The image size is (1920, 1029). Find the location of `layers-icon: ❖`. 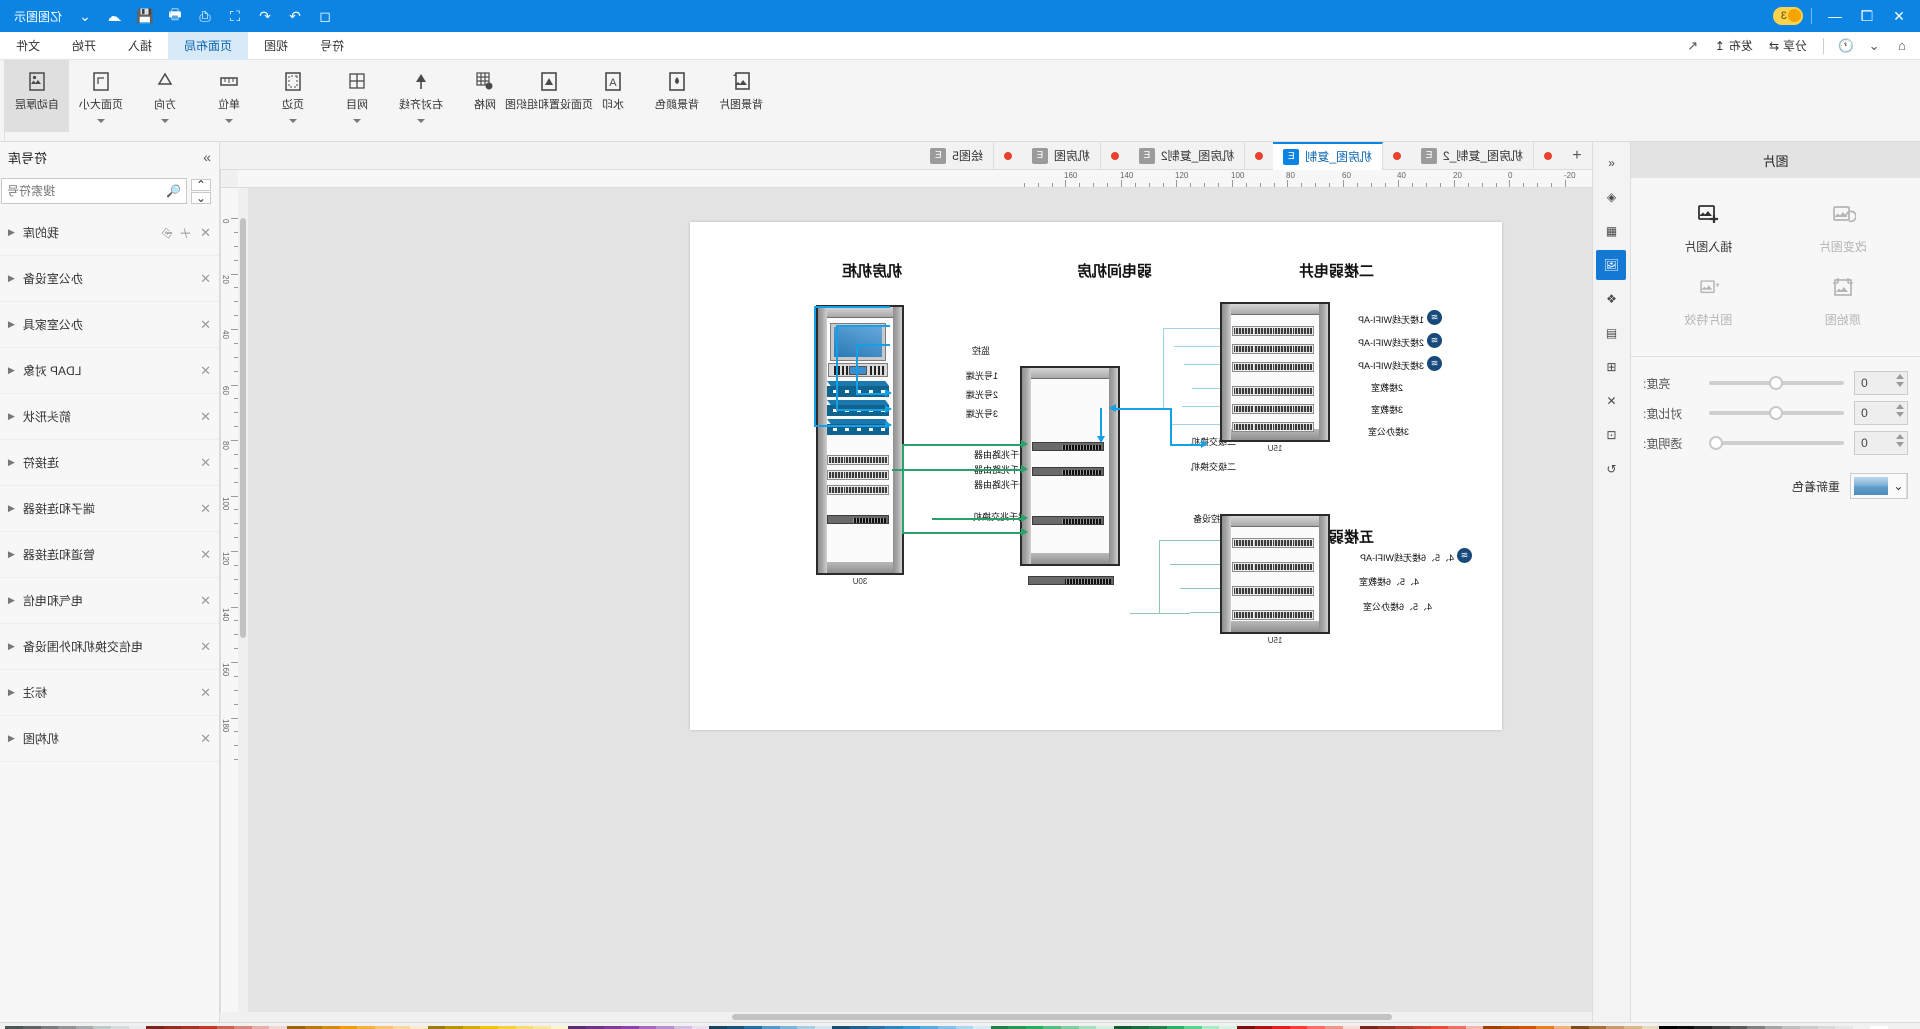

layers-icon: ❖ is located at coordinates (1612, 299).